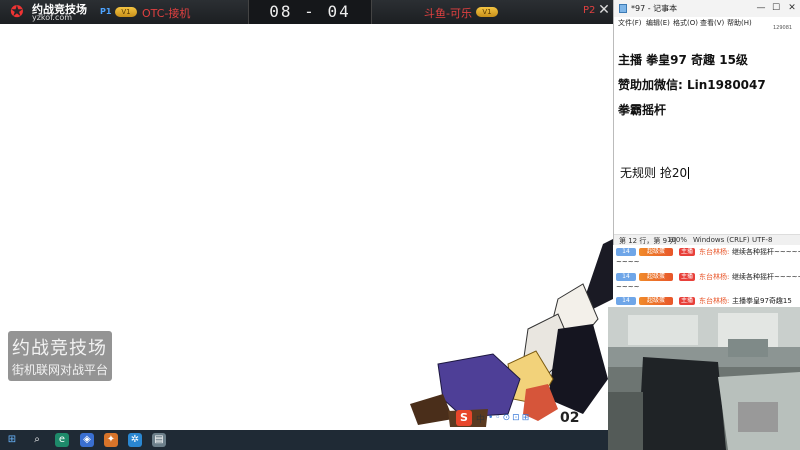  Describe the element at coordinates (570, 418) in the screenshot. I see `round-number: 02` at that location.